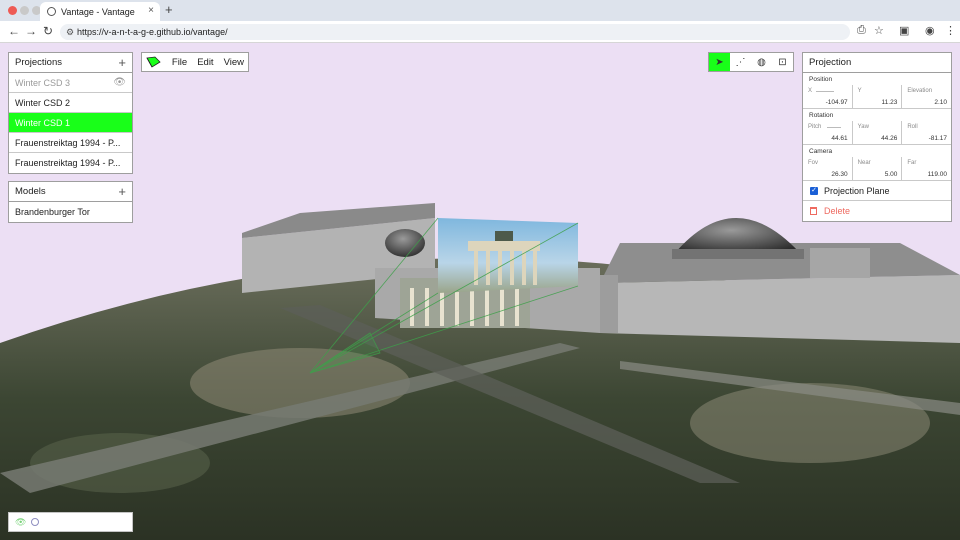  I want to click on tab-title: Vantage - Vantage, so click(98, 11).